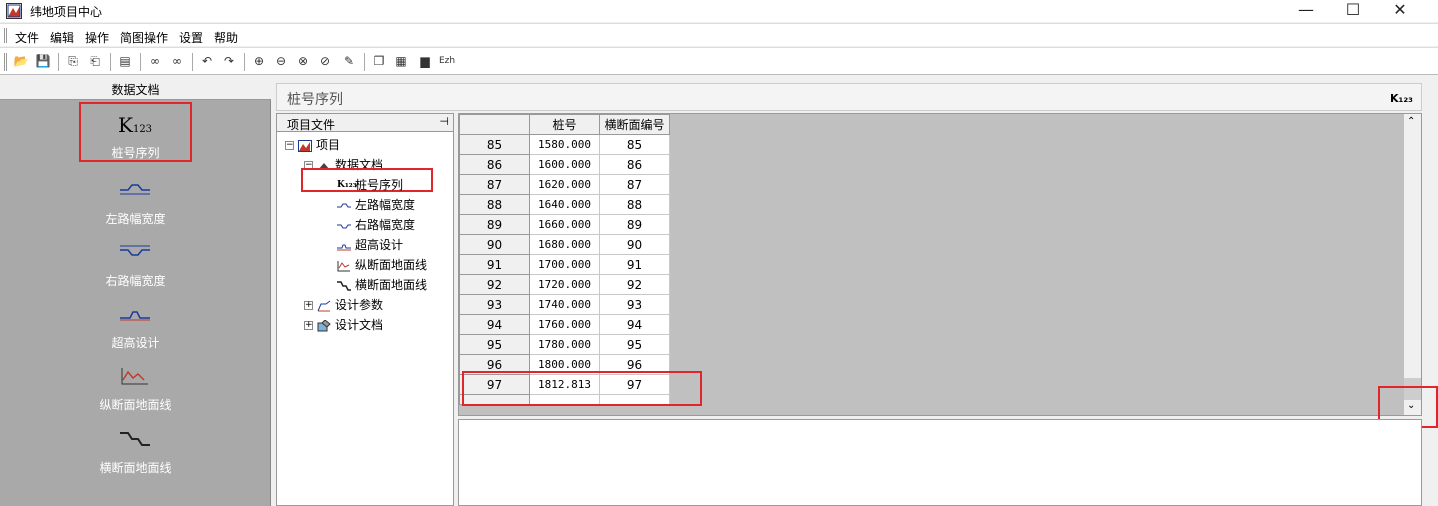  Describe the element at coordinates (376, 205) in the screenshot. I see `tree-node-left-width: 左路幅宽度` at that location.